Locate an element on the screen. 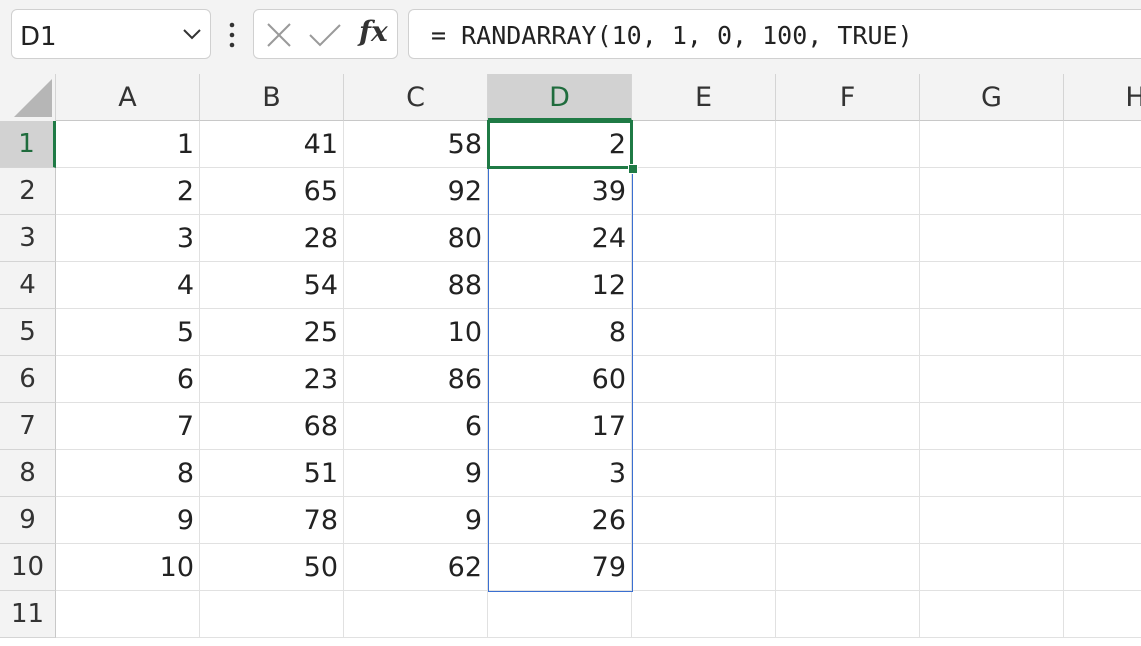 The image size is (1141, 646). cell-d8: 3 is located at coordinates (560, 473).